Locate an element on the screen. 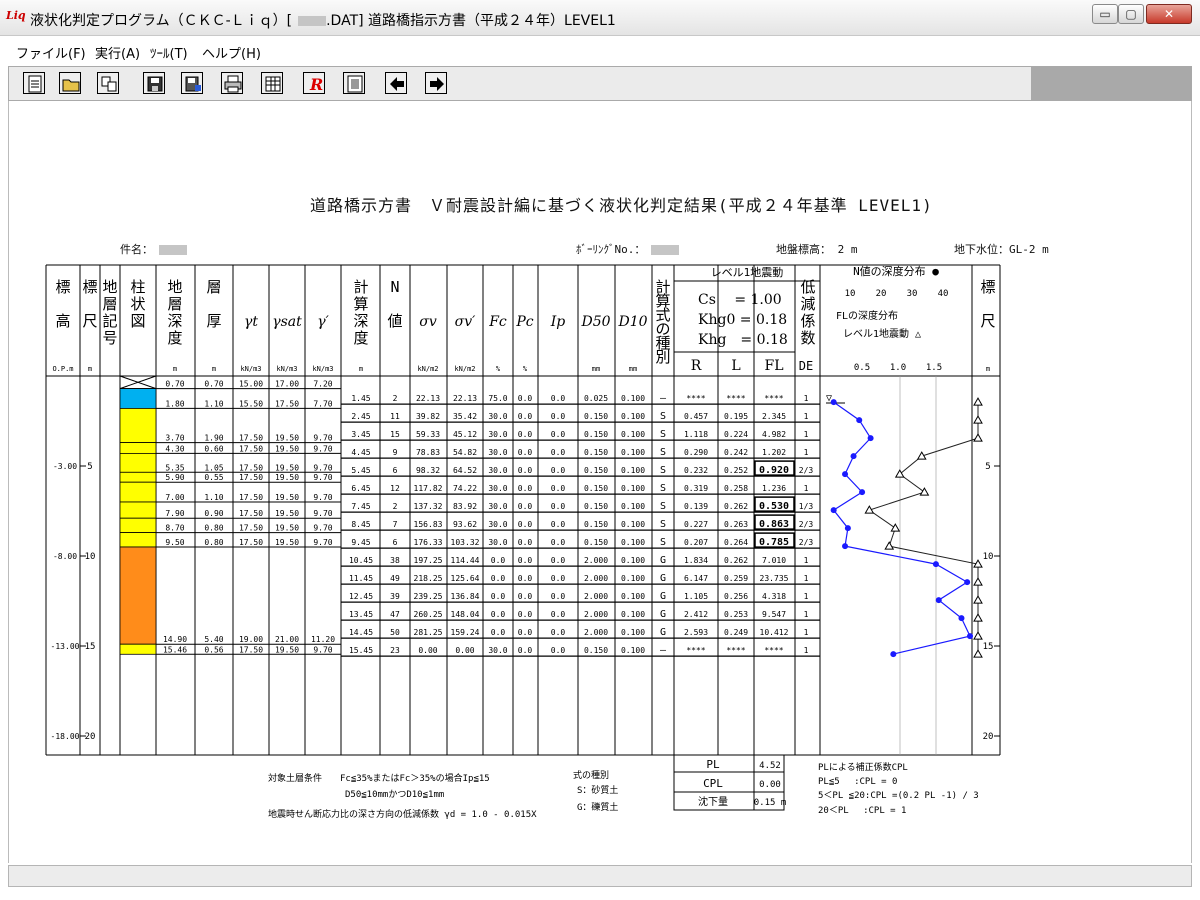 Image resolution: width=1200 pixels, height=900 pixels. n-plot-tick: 10 is located at coordinates (850, 294).